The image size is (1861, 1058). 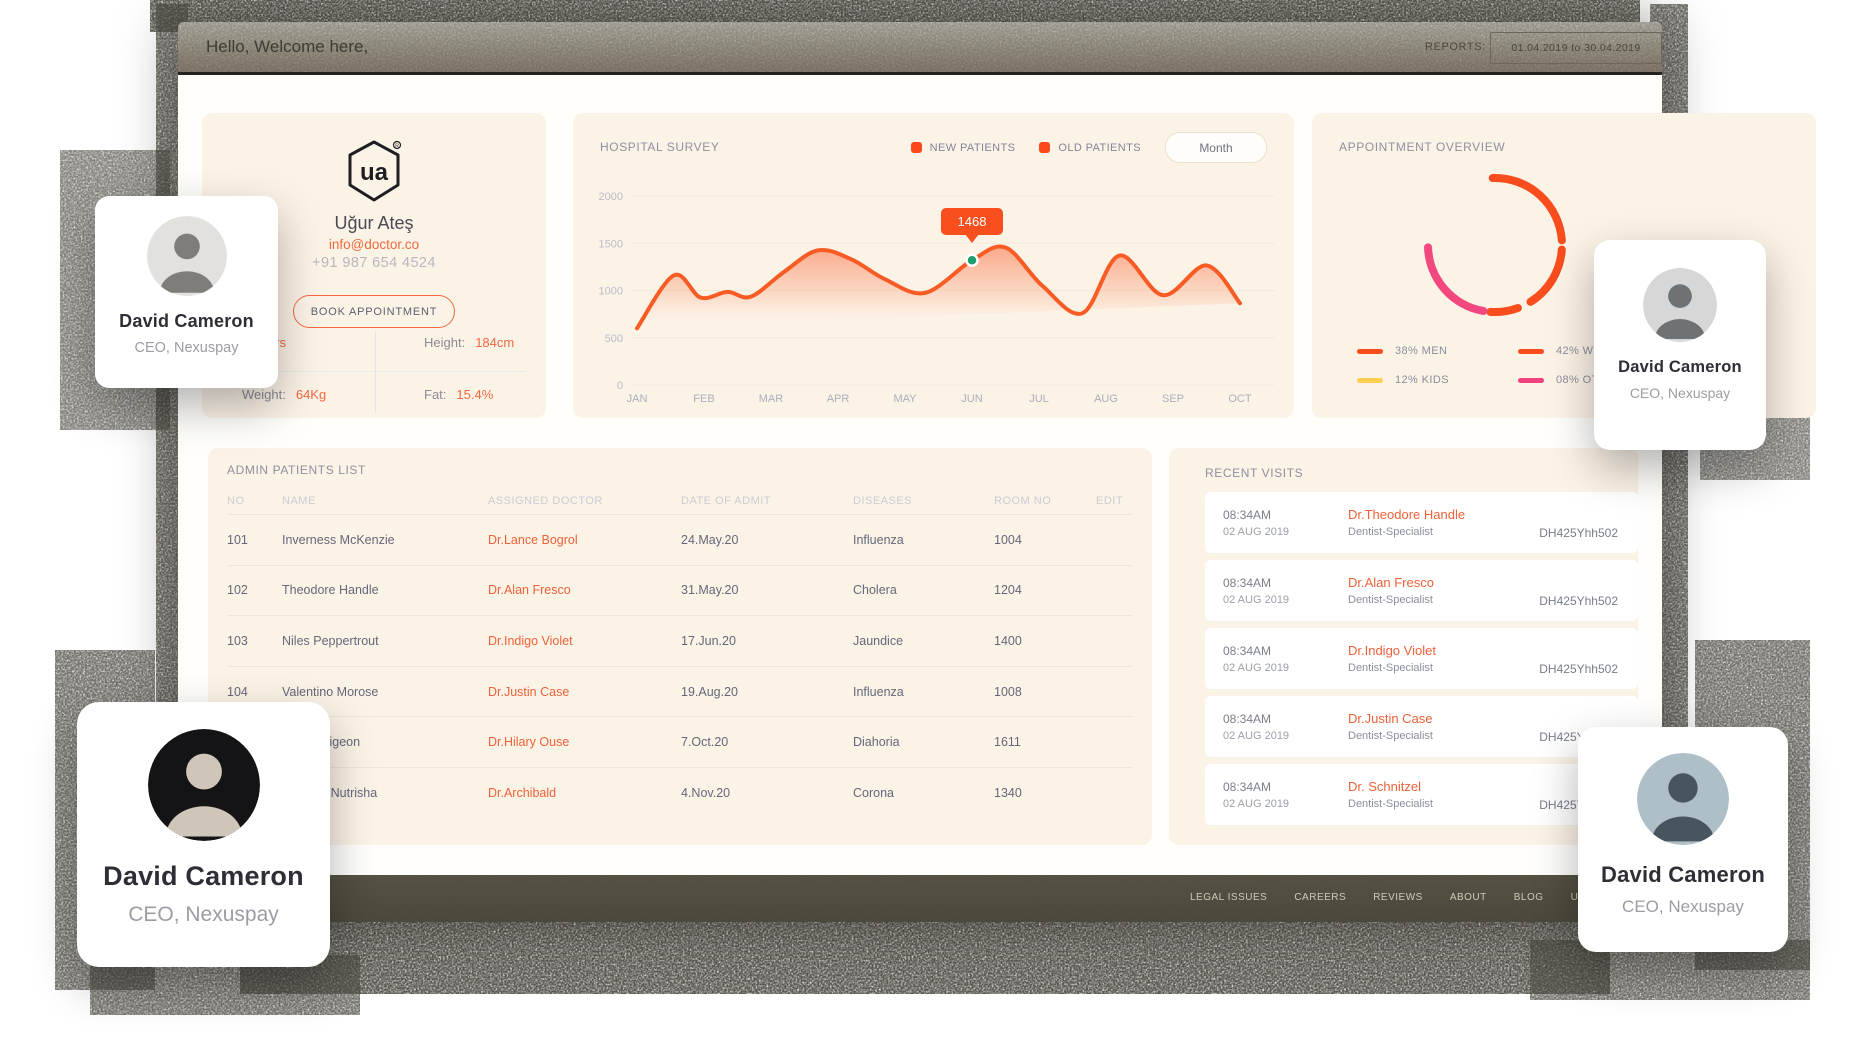 What do you see at coordinates (584, 742) in the screenshot?
I see `assigned-doctor: Dr.Hilary Ouse` at bounding box center [584, 742].